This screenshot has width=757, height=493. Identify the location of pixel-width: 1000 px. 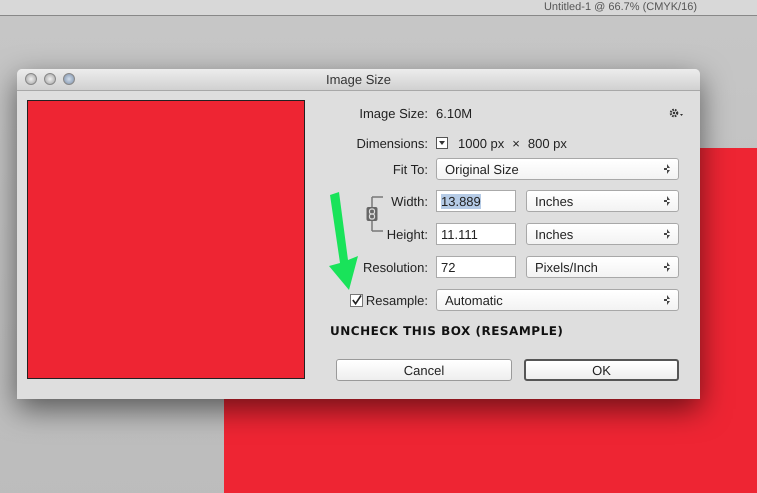
(481, 143).